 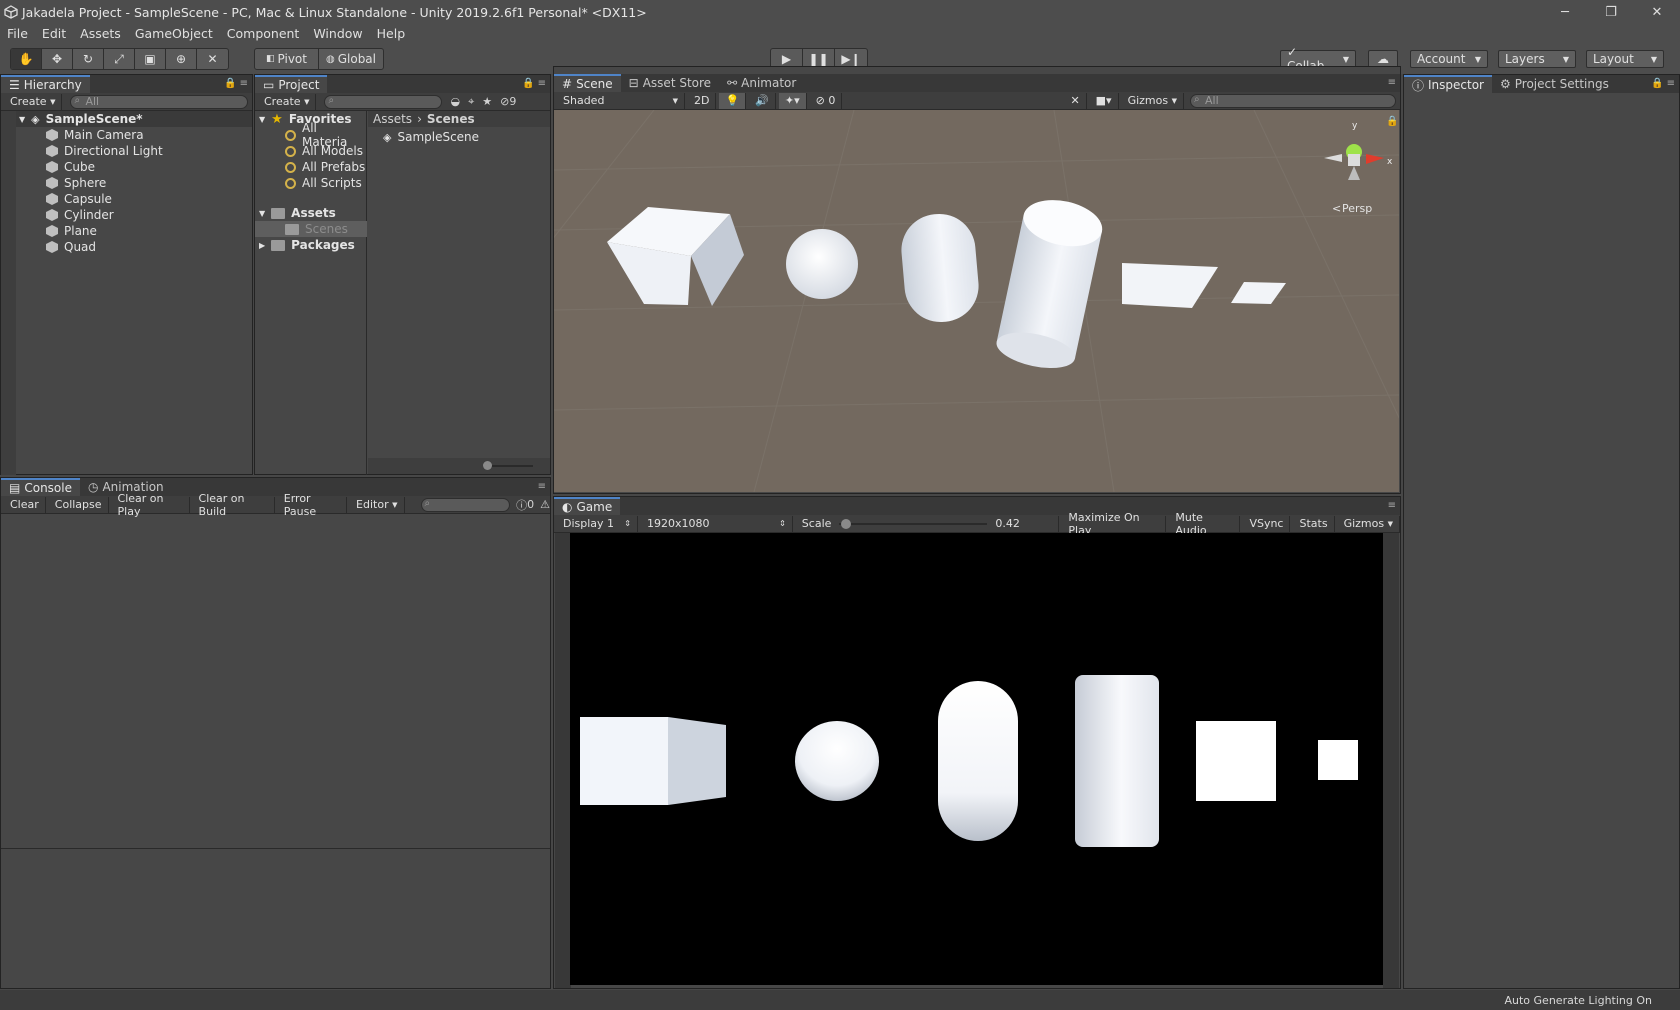 What do you see at coordinates (291, 84) in the screenshot?
I see `tab-project: ▭ Project` at bounding box center [291, 84].